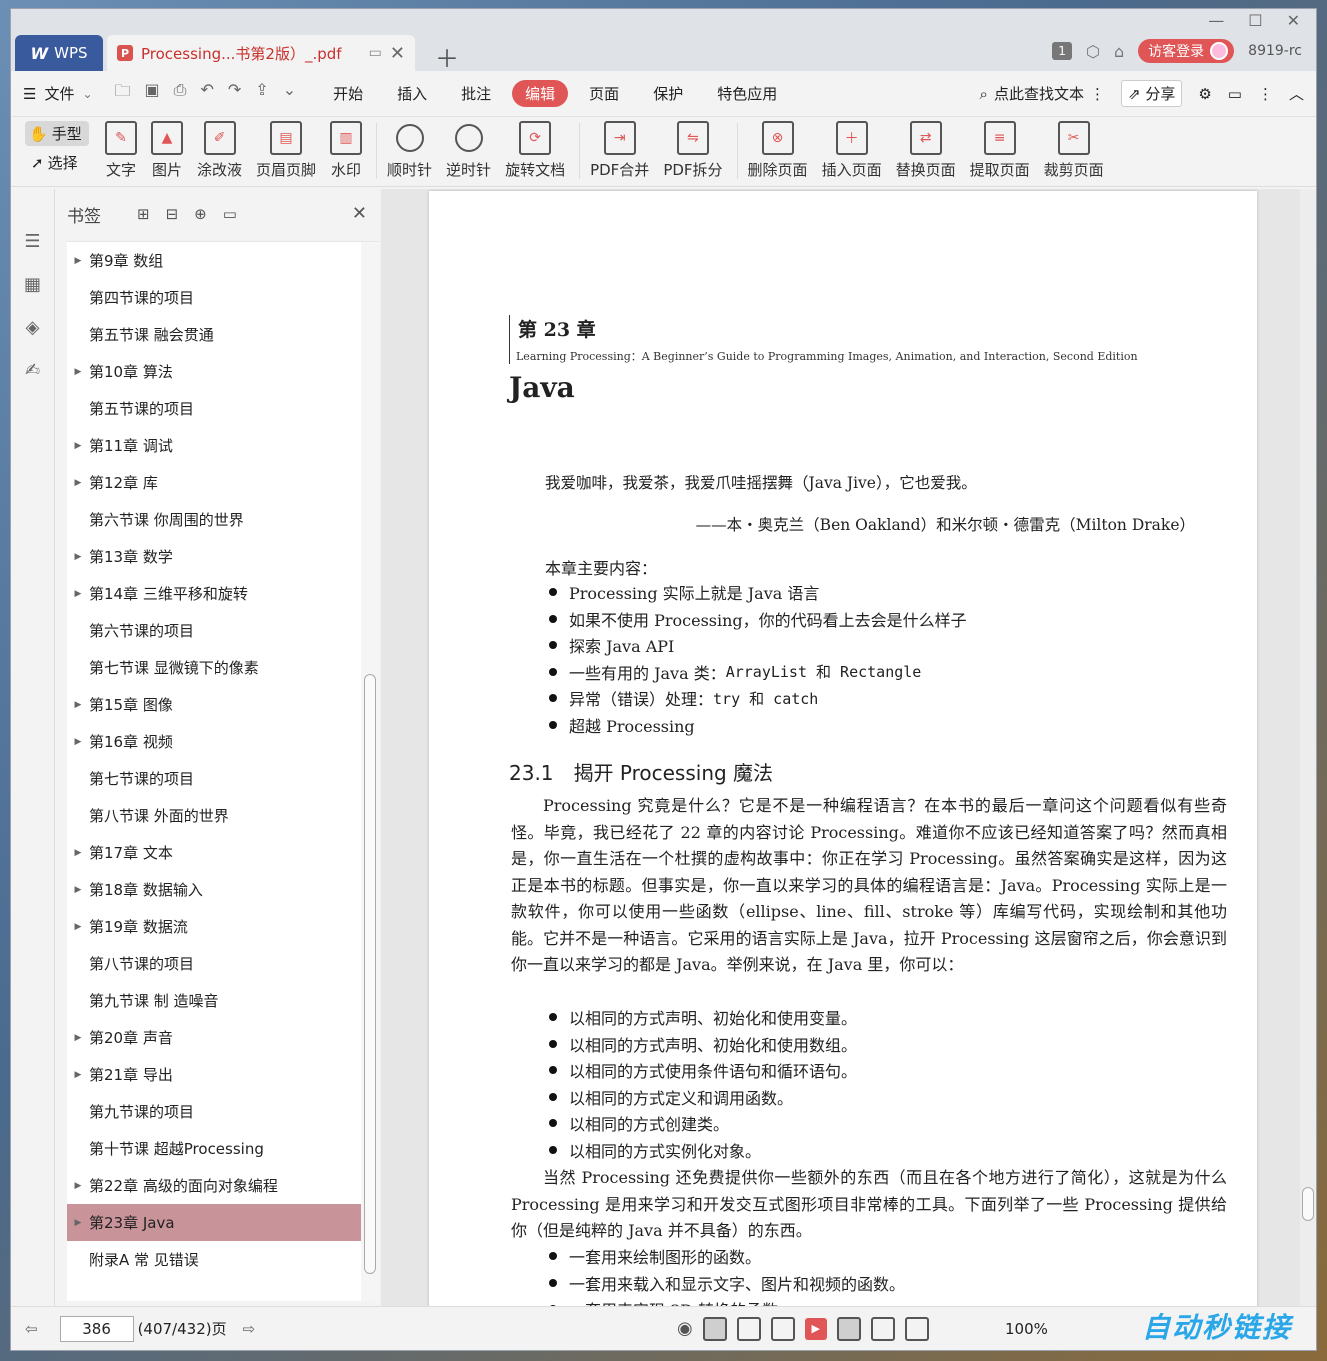 This screenshot has height=1361, width=1327. Describe the element at coordinates (359, 213) in the screenshot. I see `close-panel-icon: ✕` at that location.